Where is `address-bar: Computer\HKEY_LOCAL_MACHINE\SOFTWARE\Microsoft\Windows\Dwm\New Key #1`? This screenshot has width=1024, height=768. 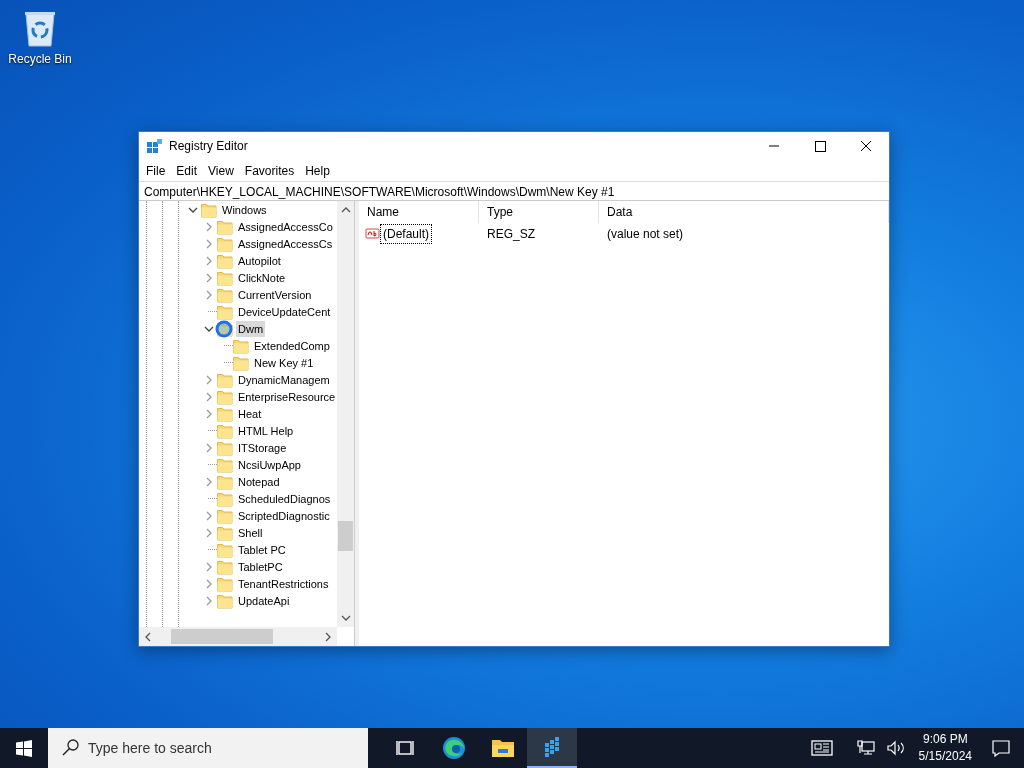
address-bar: Computer\HKEY_LOCAL_MACHINE\SOFTWARE\Microsoft\Windows\Dwm\New Key #1 is located at coordinates (514, 191).